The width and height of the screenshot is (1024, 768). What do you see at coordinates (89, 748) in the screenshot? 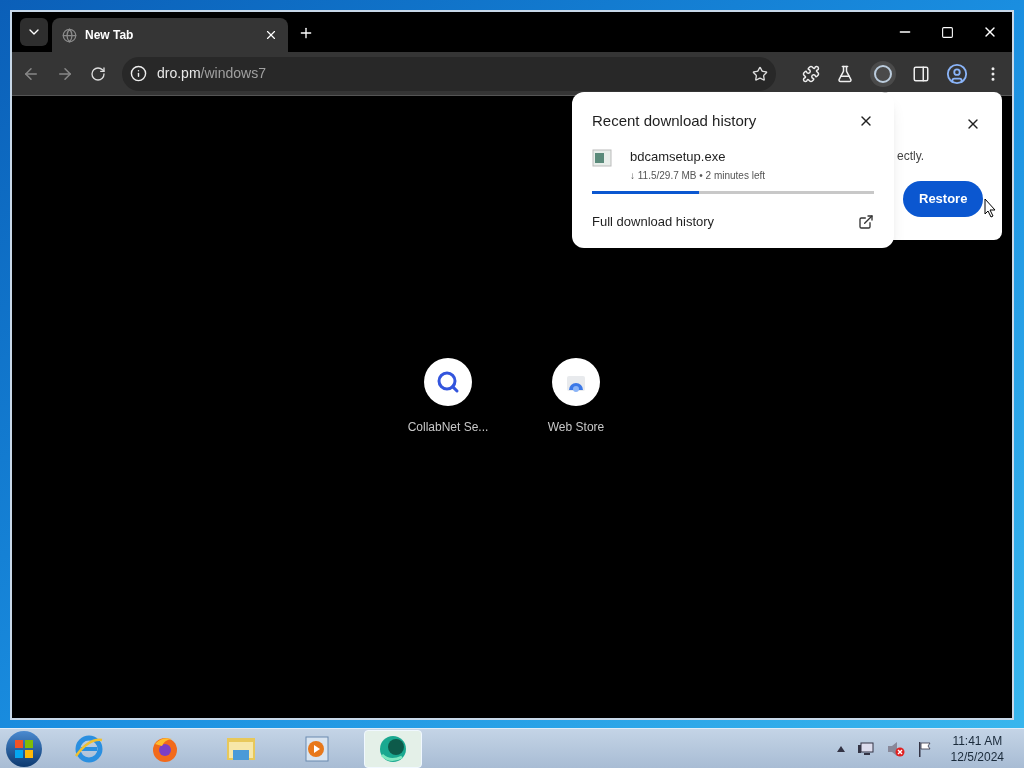
I see `browser-e-icon` at bounding box center [89, 748].